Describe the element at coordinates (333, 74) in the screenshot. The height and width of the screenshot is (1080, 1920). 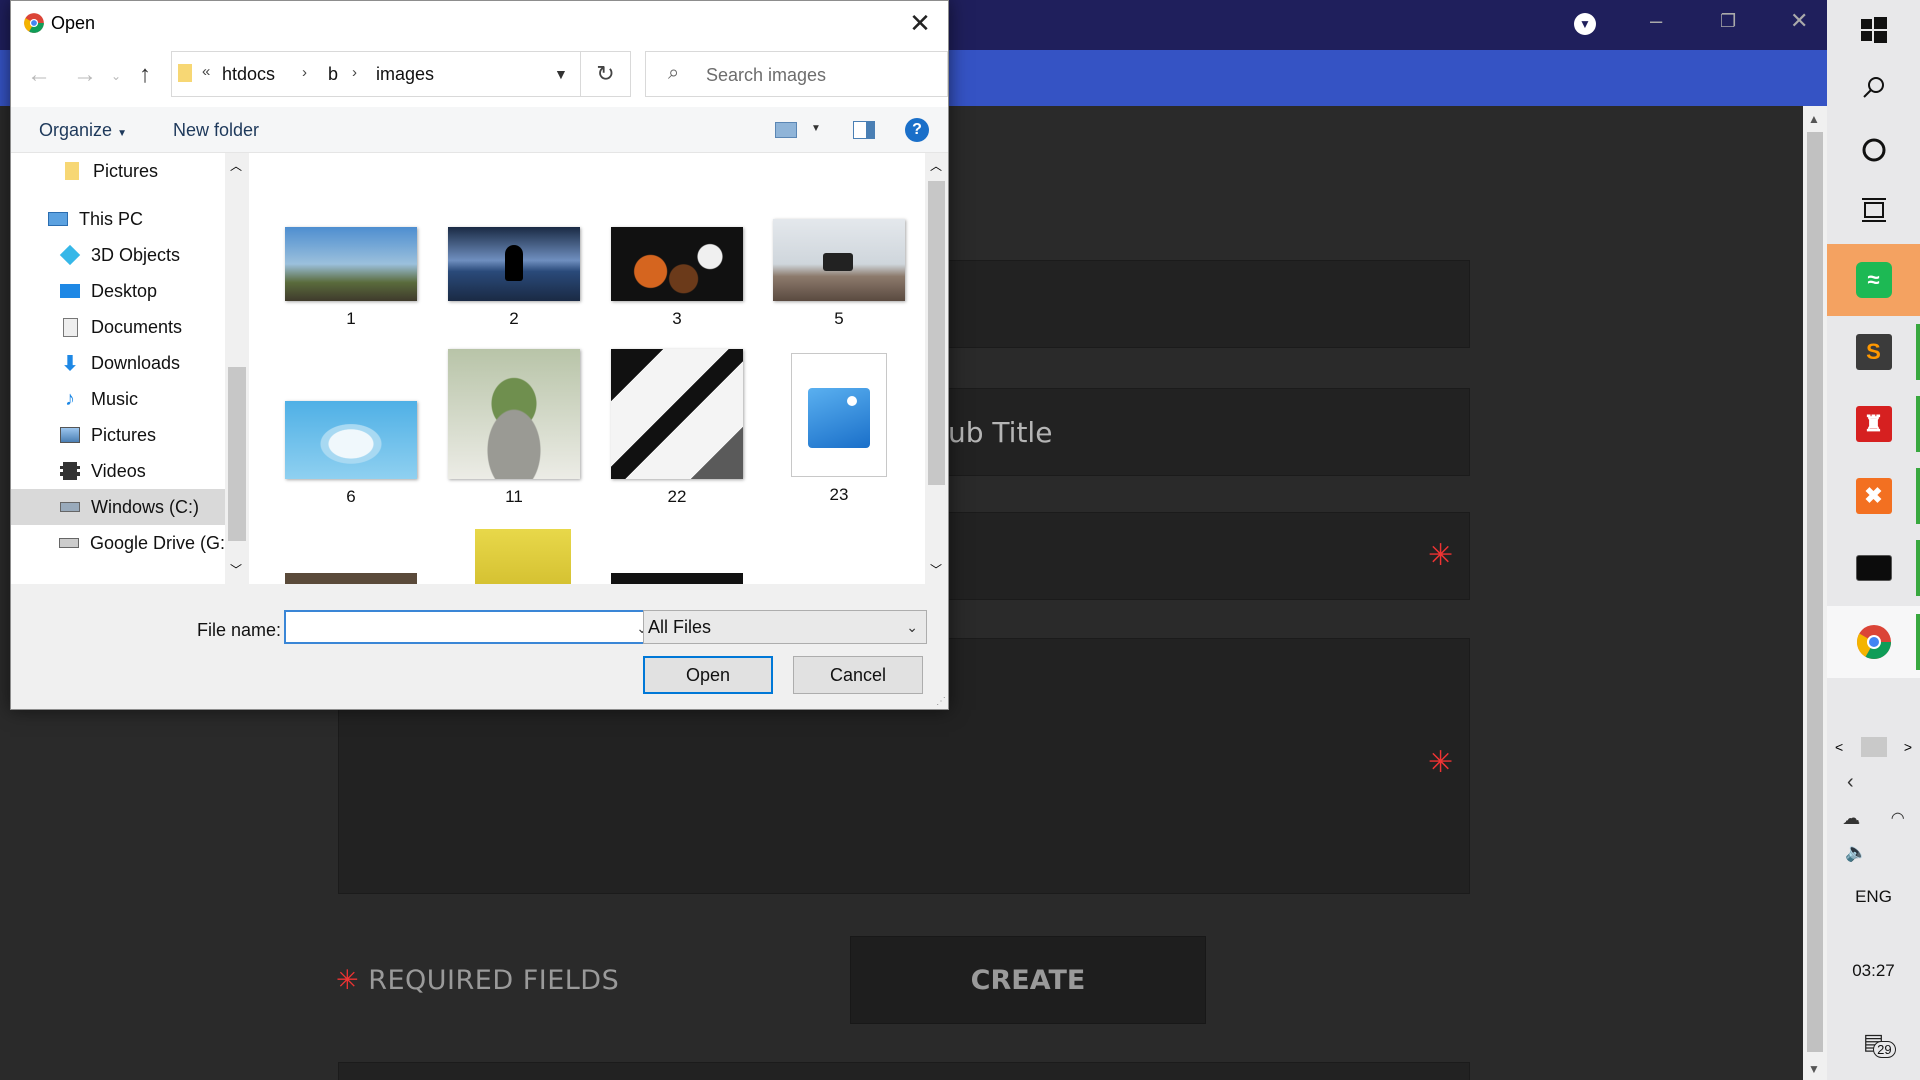
I see `breadcrumb-b: b` at that location.